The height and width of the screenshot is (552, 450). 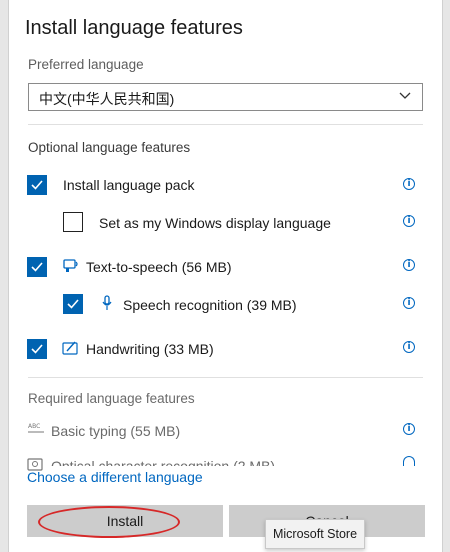 What do you see at coordinates (115, 477) in the screenshot?
I see `choose-different-language-link: Choose a different language` at bounding box center [115, 477].